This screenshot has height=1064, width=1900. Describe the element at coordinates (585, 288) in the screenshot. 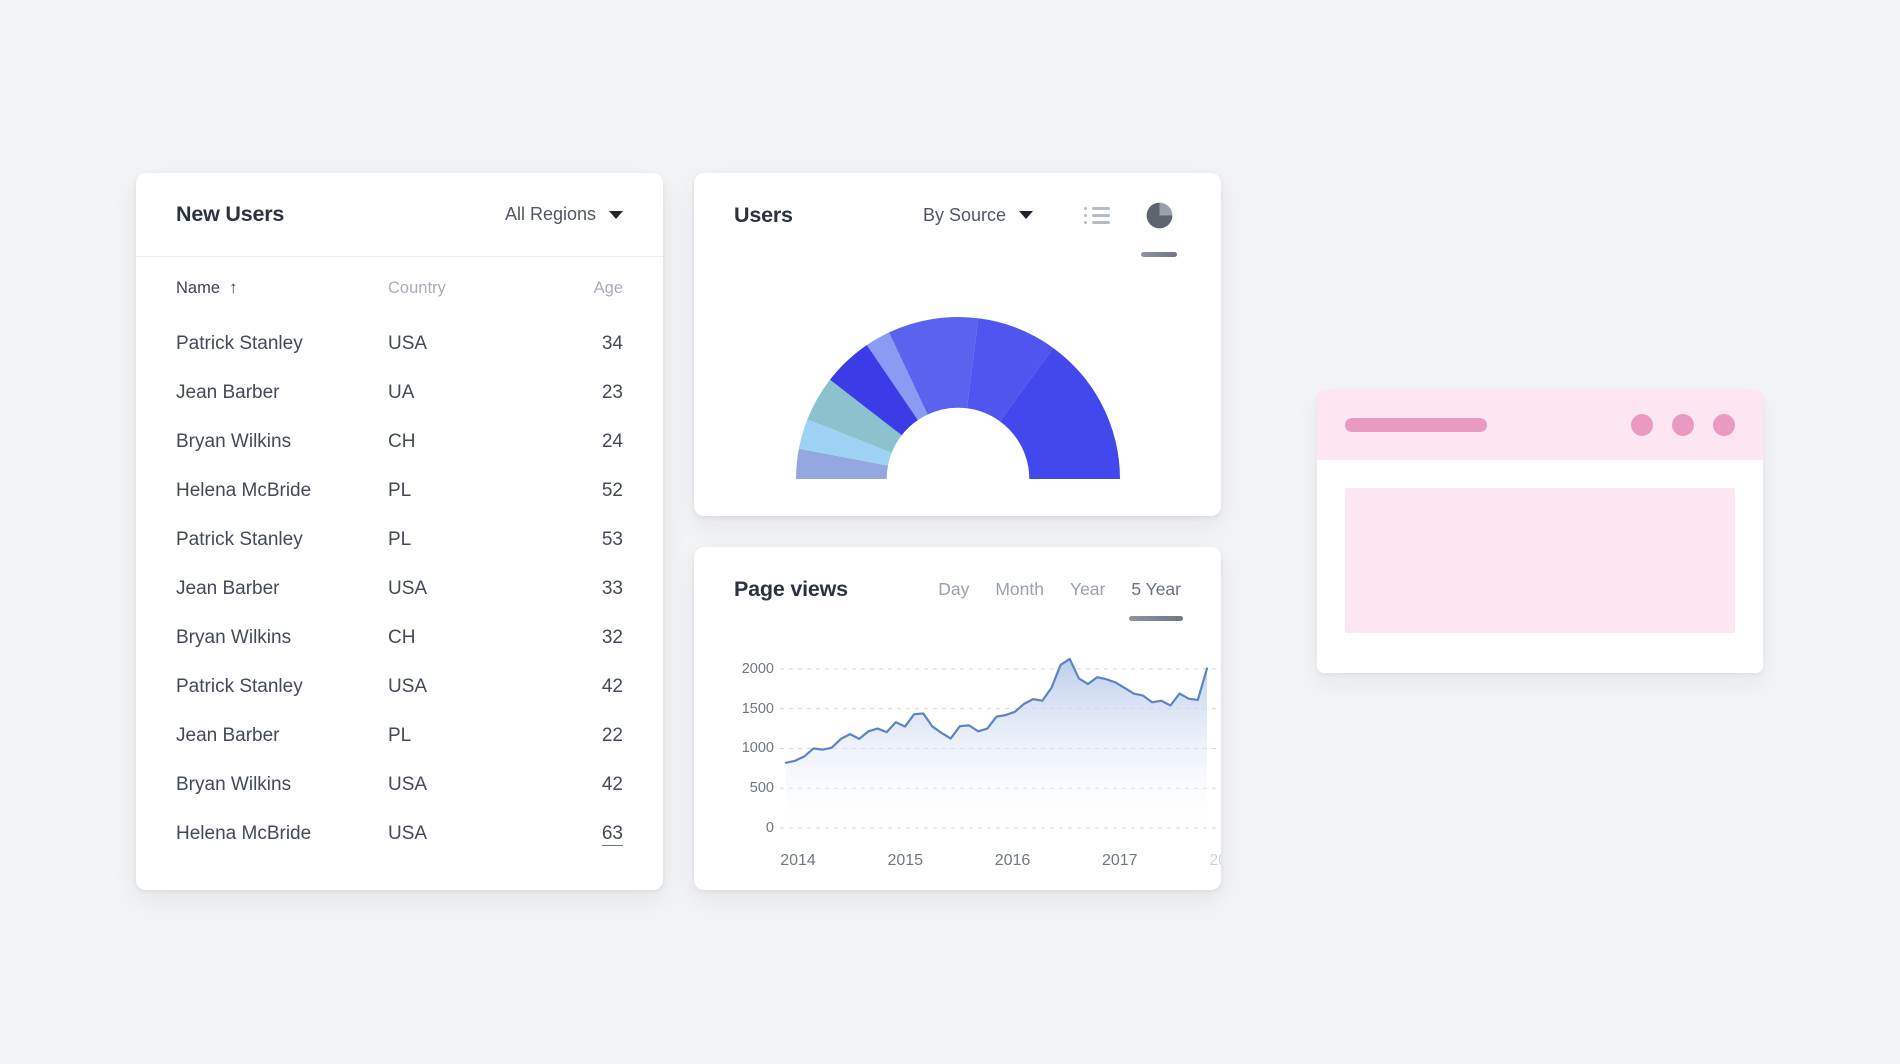

I see `column-header-age: Age` at that location.